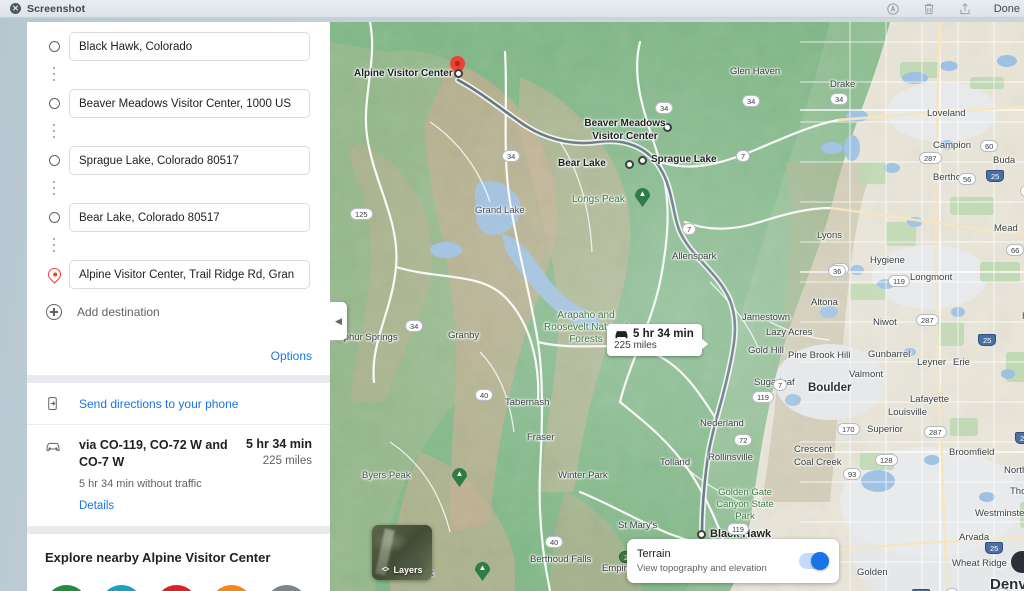 Image resolution: width=1024 pixels, height=591 pixels. I want to click on route-shield: 7, so click(743, 156).